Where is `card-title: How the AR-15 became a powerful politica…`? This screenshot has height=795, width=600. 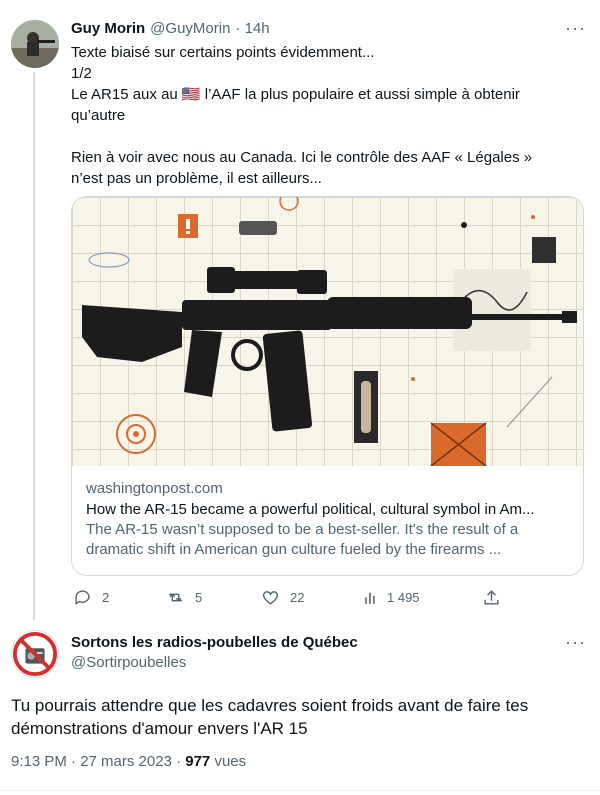
card-title: How the AR-15 became a powerful politica… is located at coordinates (310, 509).